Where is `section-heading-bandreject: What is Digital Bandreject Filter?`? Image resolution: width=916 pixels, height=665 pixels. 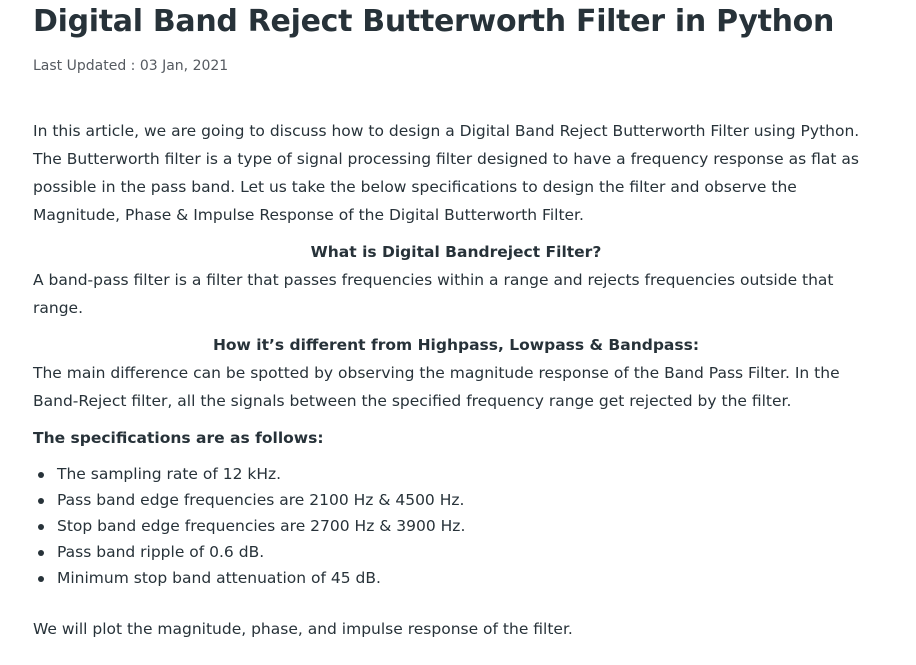
section-heading-bandreject: What is Digital Bandreject Filter? is located at coordinates (456, 252).